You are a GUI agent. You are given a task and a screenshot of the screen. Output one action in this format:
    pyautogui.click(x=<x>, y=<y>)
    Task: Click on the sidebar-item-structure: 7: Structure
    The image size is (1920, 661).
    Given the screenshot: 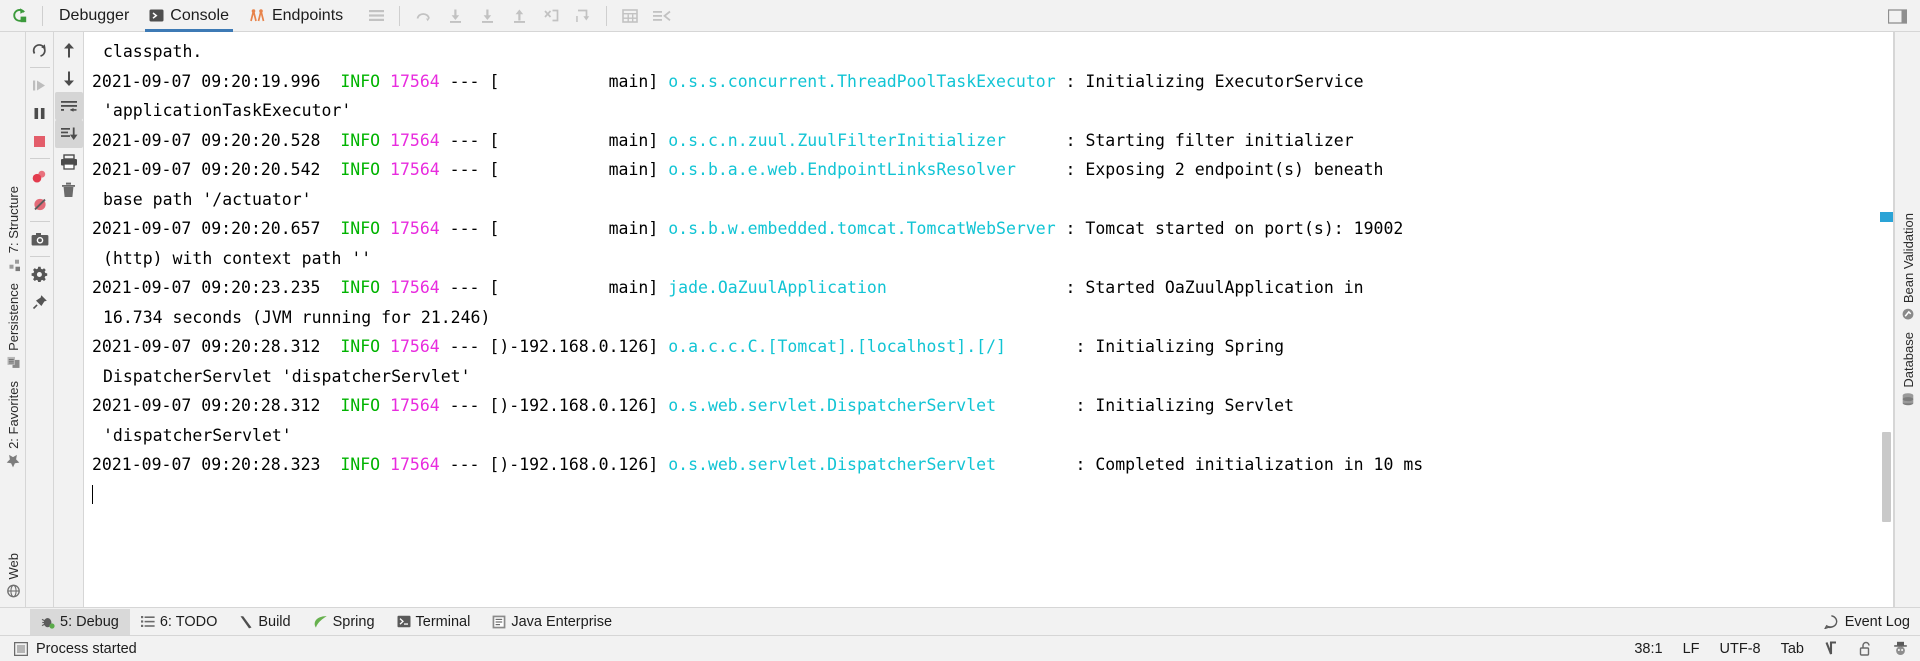 What is the action you would take?
    pyautogui.click(x=13, y=228)
    